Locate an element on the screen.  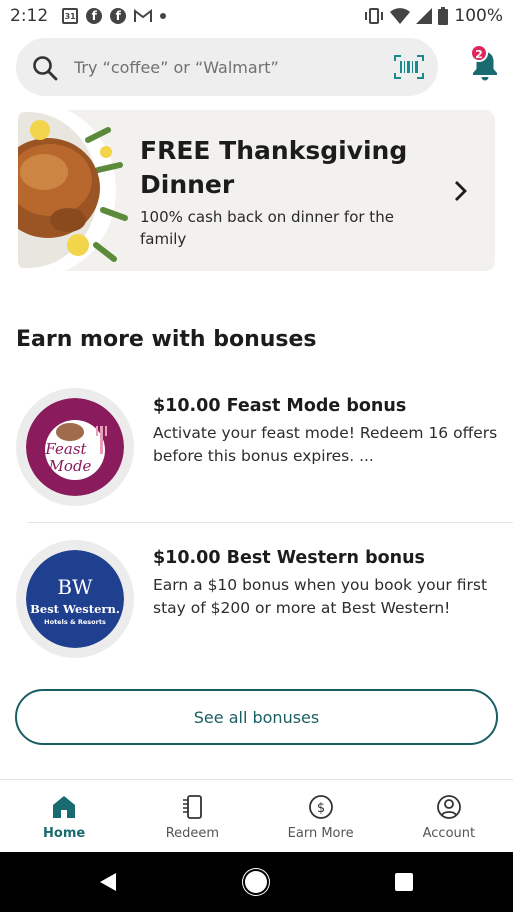
bonus-title: $10.00 Best Western bonus is located at coordinates (289, 558).